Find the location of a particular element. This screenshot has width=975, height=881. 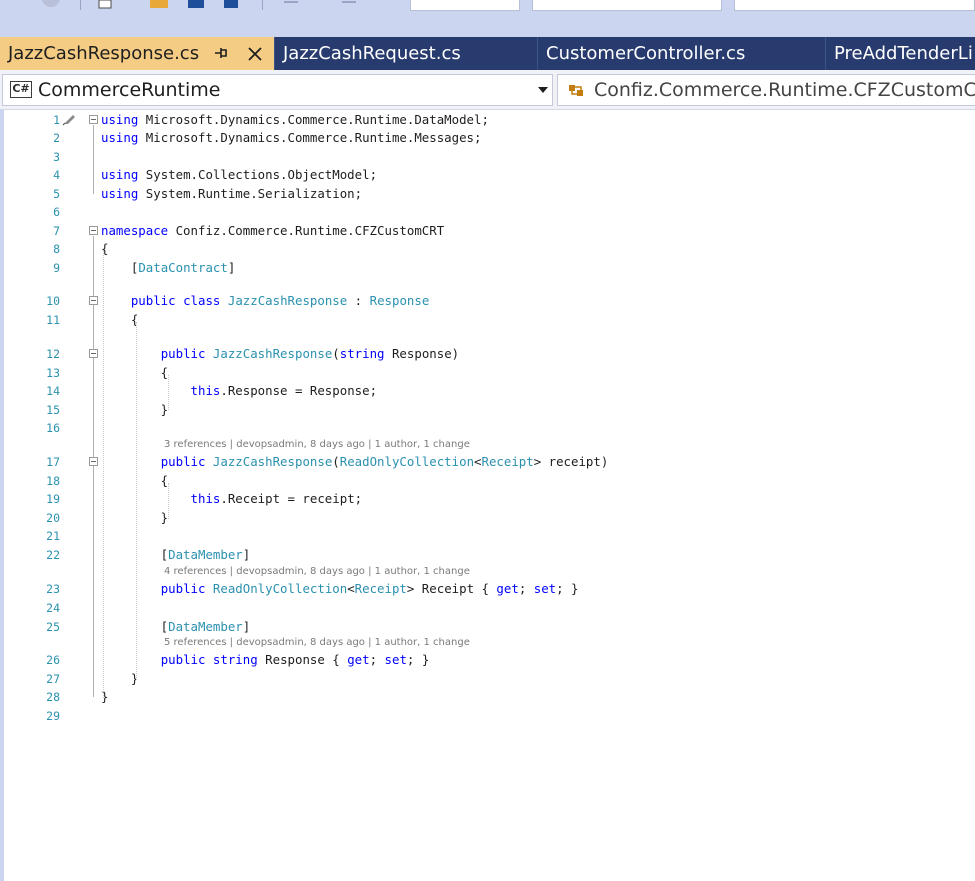

code-type: JazzCashResponse is located at coordinates (272, 353).